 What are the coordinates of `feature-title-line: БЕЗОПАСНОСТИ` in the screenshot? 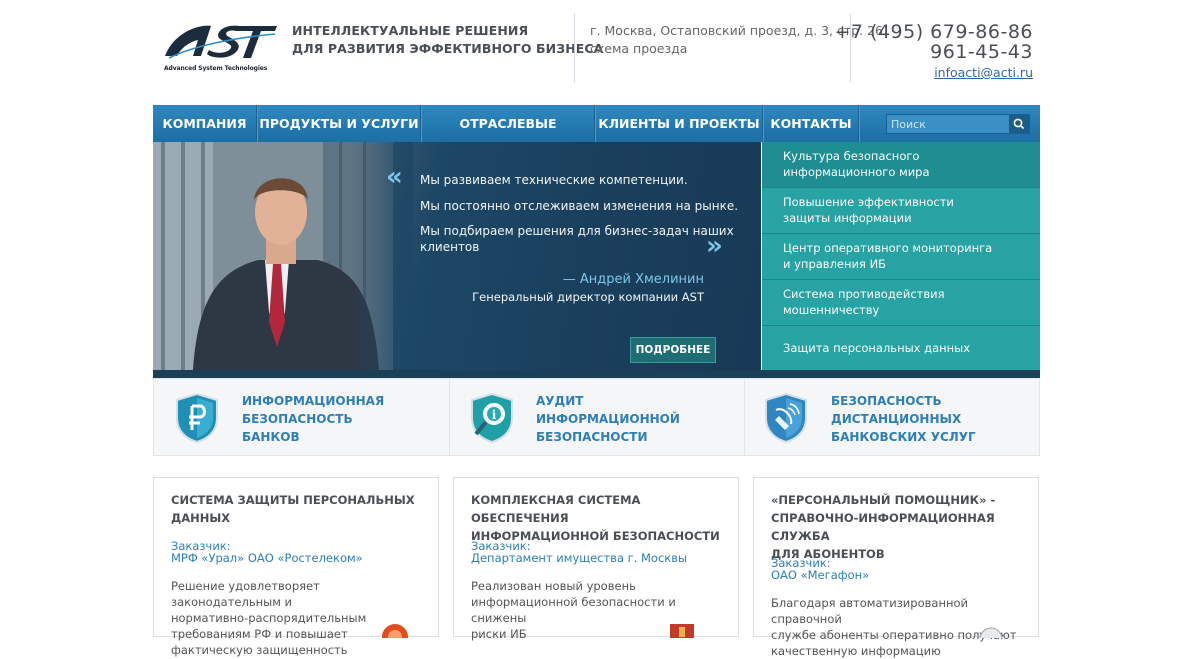 It's located at (592, 437).